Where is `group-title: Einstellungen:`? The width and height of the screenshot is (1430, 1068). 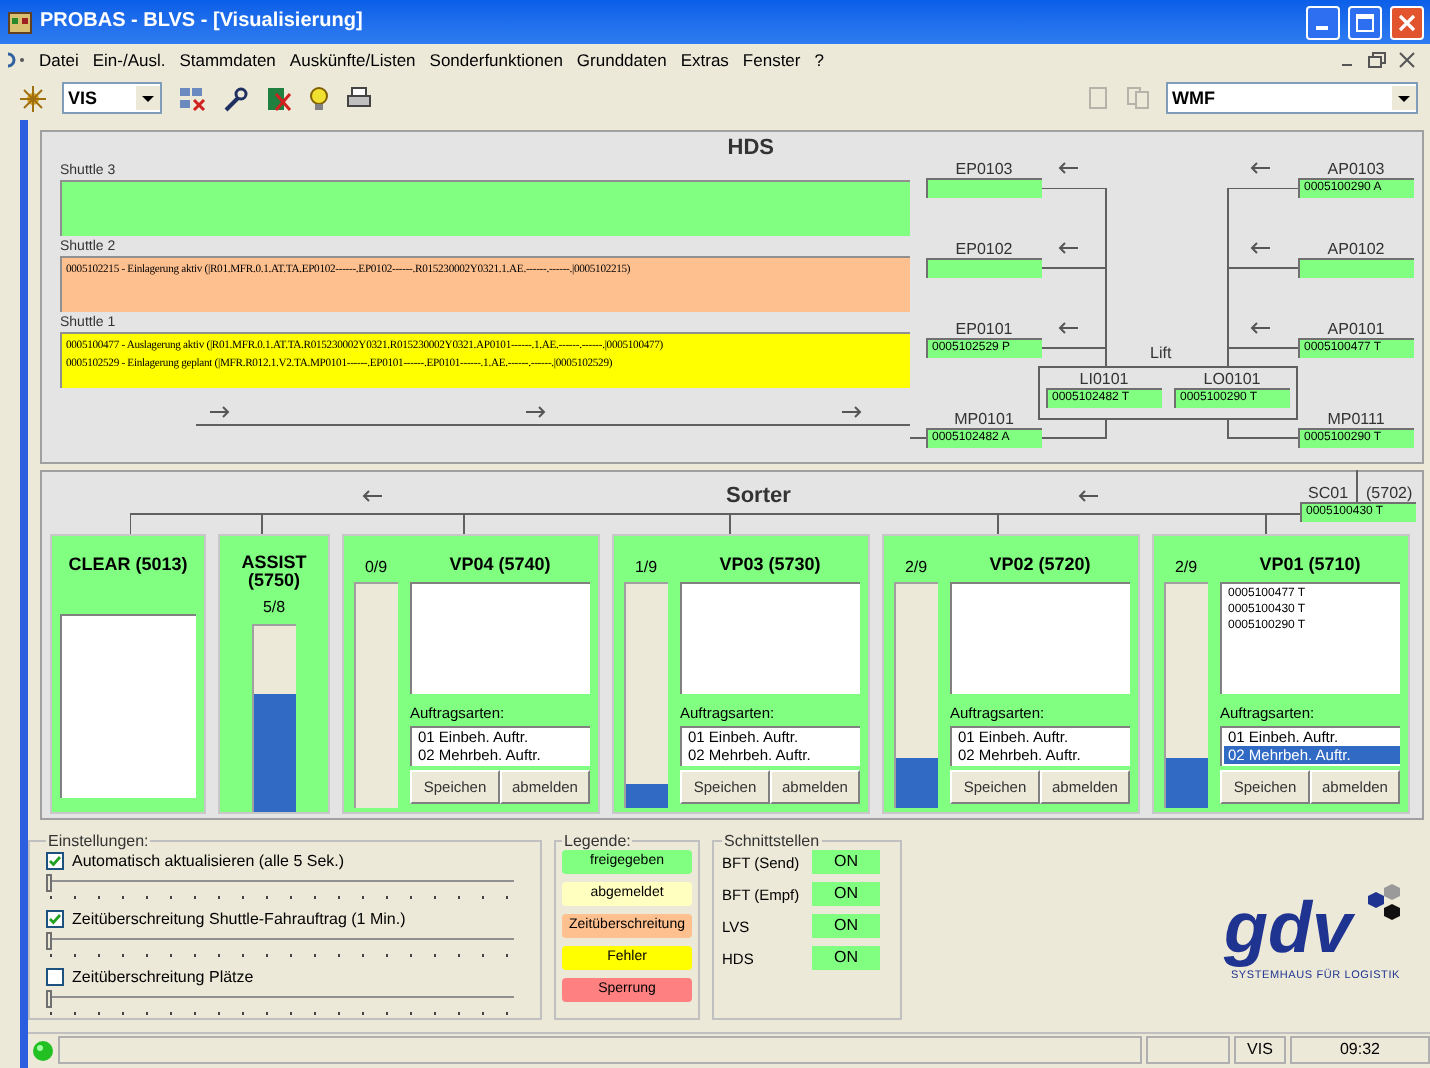
group-title: Einstellungen: is located at coordinates (98, 841).